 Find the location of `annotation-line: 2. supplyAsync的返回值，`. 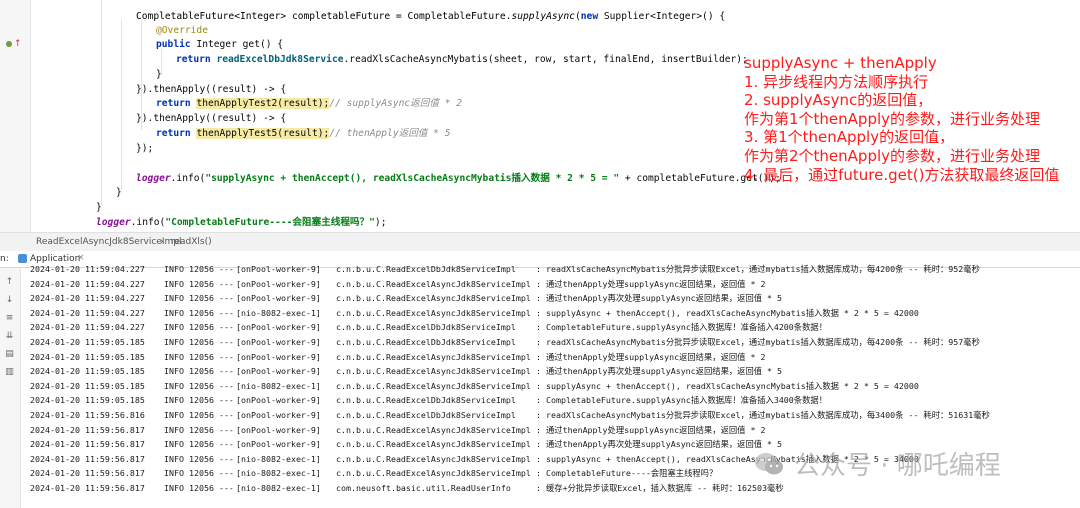

annotation-line: 2. supplyAsync的返回值， is located at coordinates (838, 100).